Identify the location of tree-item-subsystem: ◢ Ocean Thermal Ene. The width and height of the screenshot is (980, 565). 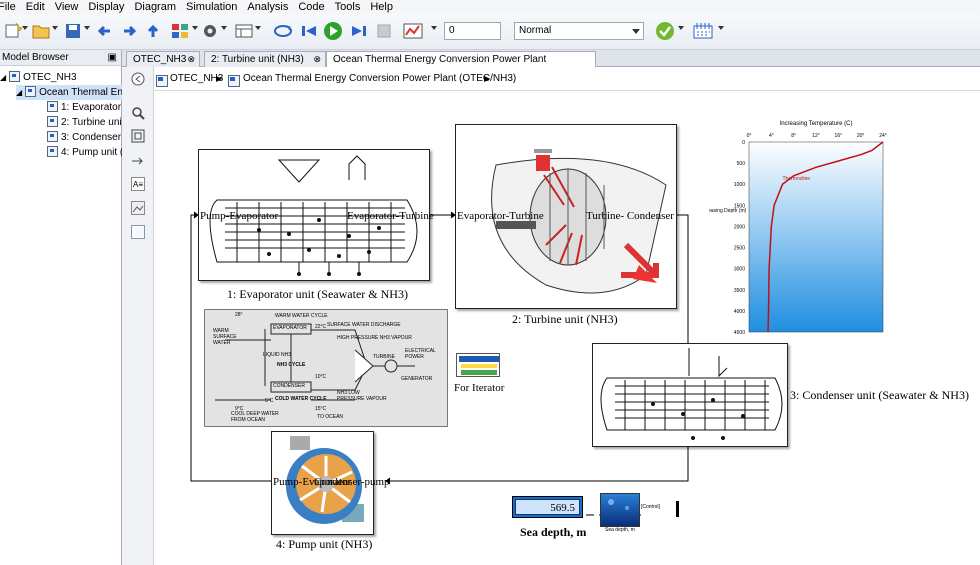
(69, 92).